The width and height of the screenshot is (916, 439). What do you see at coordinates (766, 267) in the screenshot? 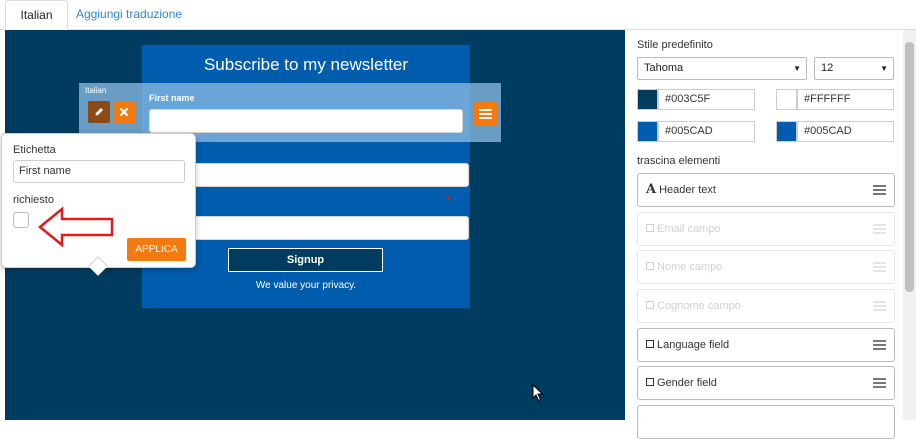
I see `drag-item-first-name: Nome campo` at bounding box center [766, 267].